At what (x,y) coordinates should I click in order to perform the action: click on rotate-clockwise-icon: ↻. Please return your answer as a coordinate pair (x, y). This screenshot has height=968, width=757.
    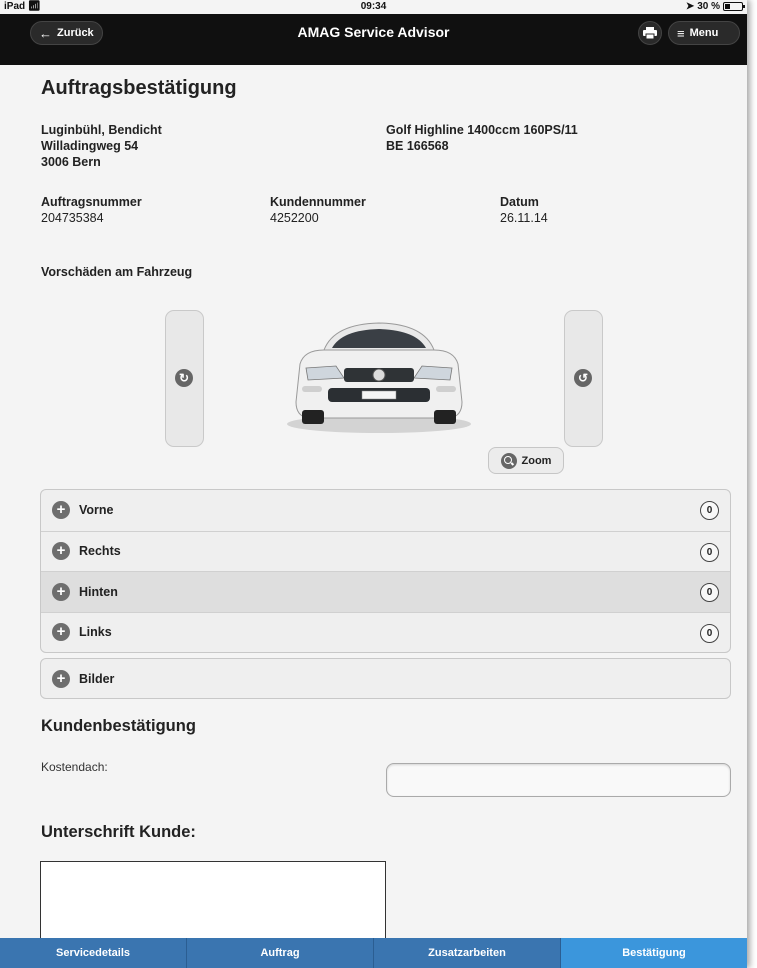
    Looking at the image, I should click on (184, 378).